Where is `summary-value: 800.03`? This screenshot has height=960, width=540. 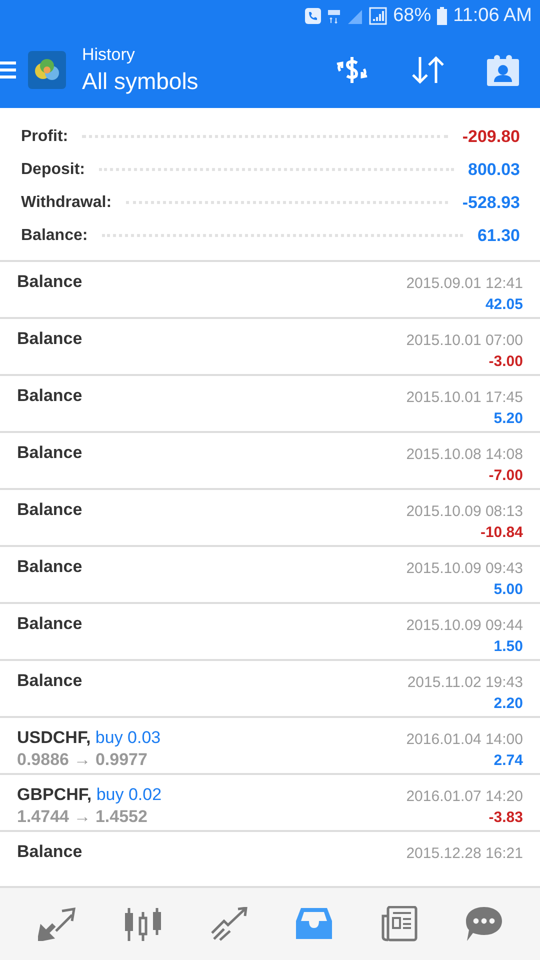 summary-value: 800.03 is located at coordinates (494, 170).